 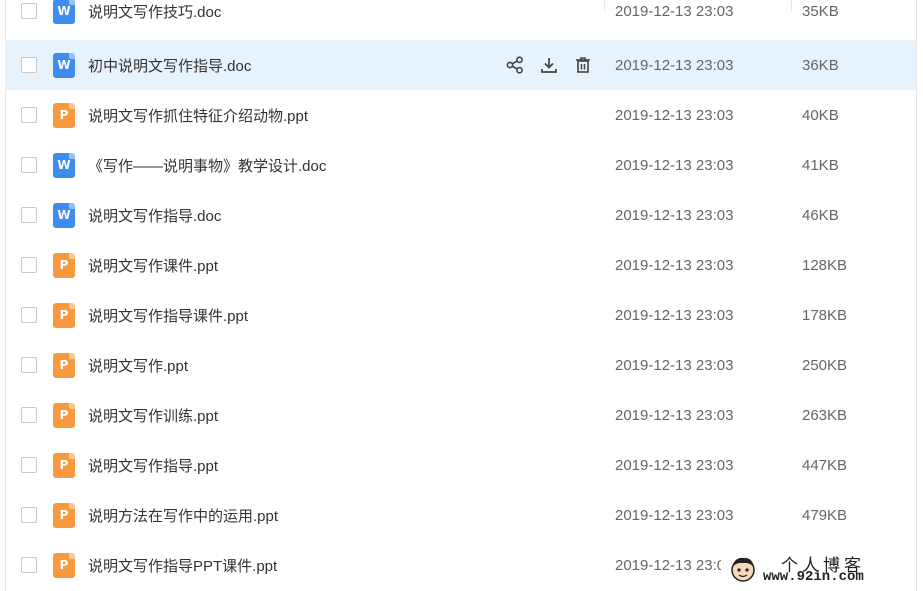 I want to click on file-name: 初中说明文写作指导.doc, so click(x=169, y=65).